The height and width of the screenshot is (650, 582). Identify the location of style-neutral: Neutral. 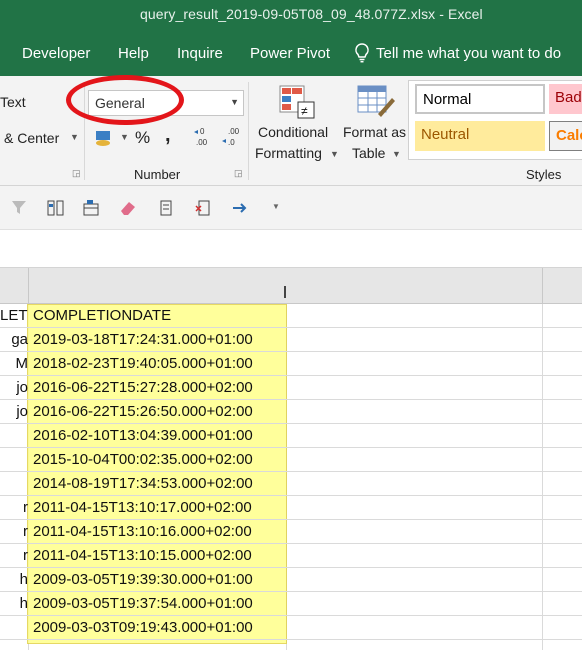
(480, 136).